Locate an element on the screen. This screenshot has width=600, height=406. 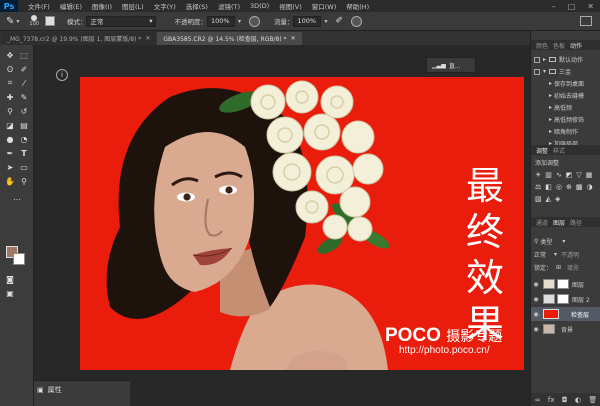
checkbox-icon is located at coordinates (537, 59).